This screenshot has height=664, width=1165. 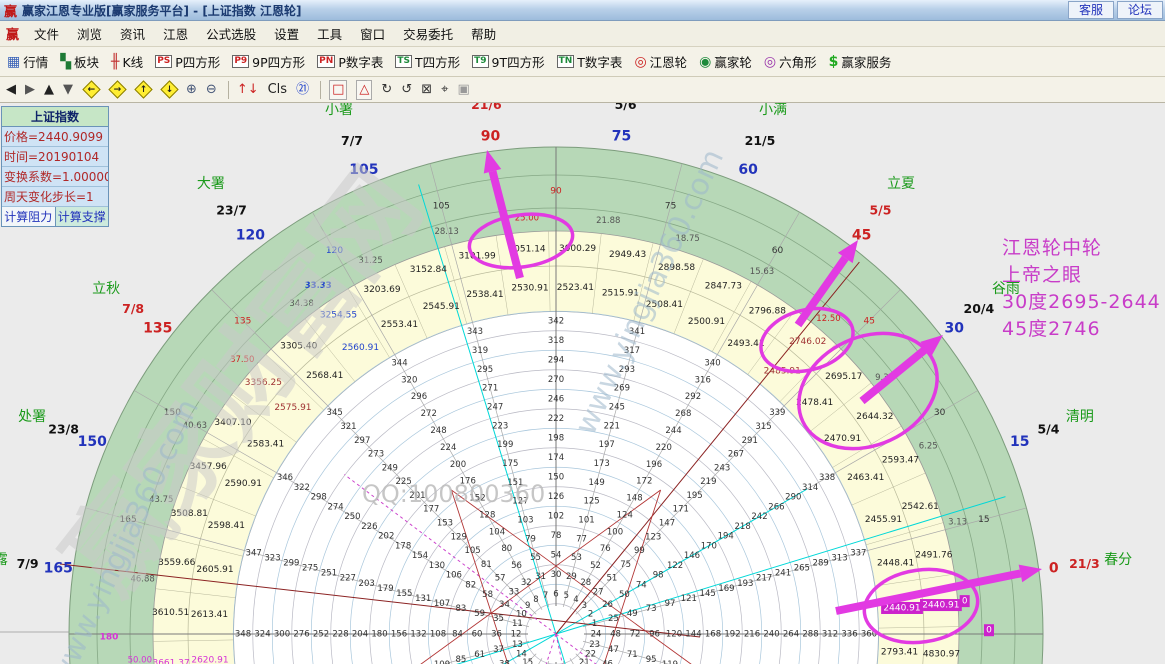 I want to click on diamond-down-icon: ↓, so click(x=169, y=89).